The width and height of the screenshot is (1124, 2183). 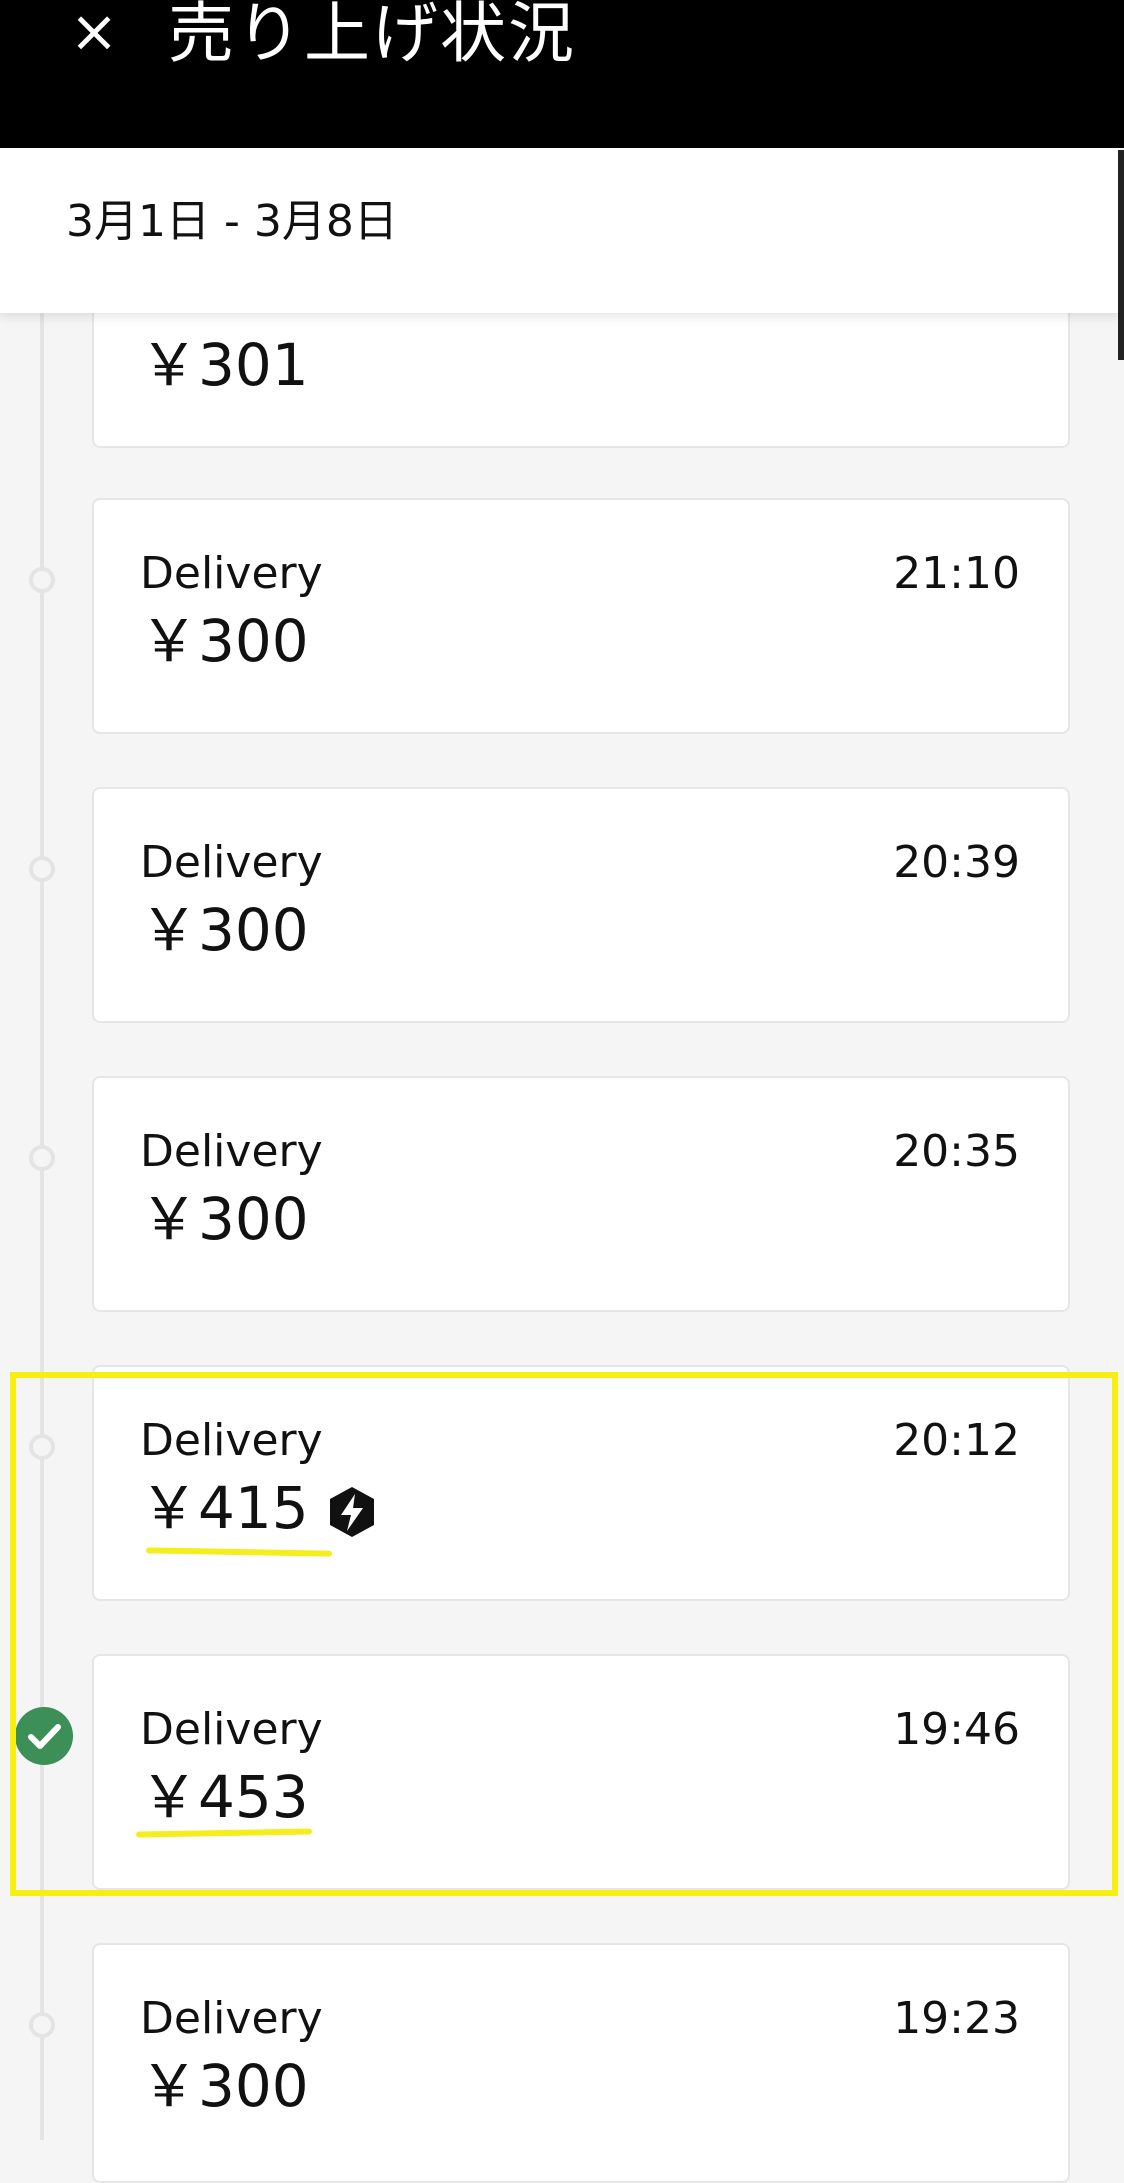 What do you see at coordinates (956, 1151) in the screenshot?
I see `delivery-time: 20:35` at bounding box center [956, 1151].